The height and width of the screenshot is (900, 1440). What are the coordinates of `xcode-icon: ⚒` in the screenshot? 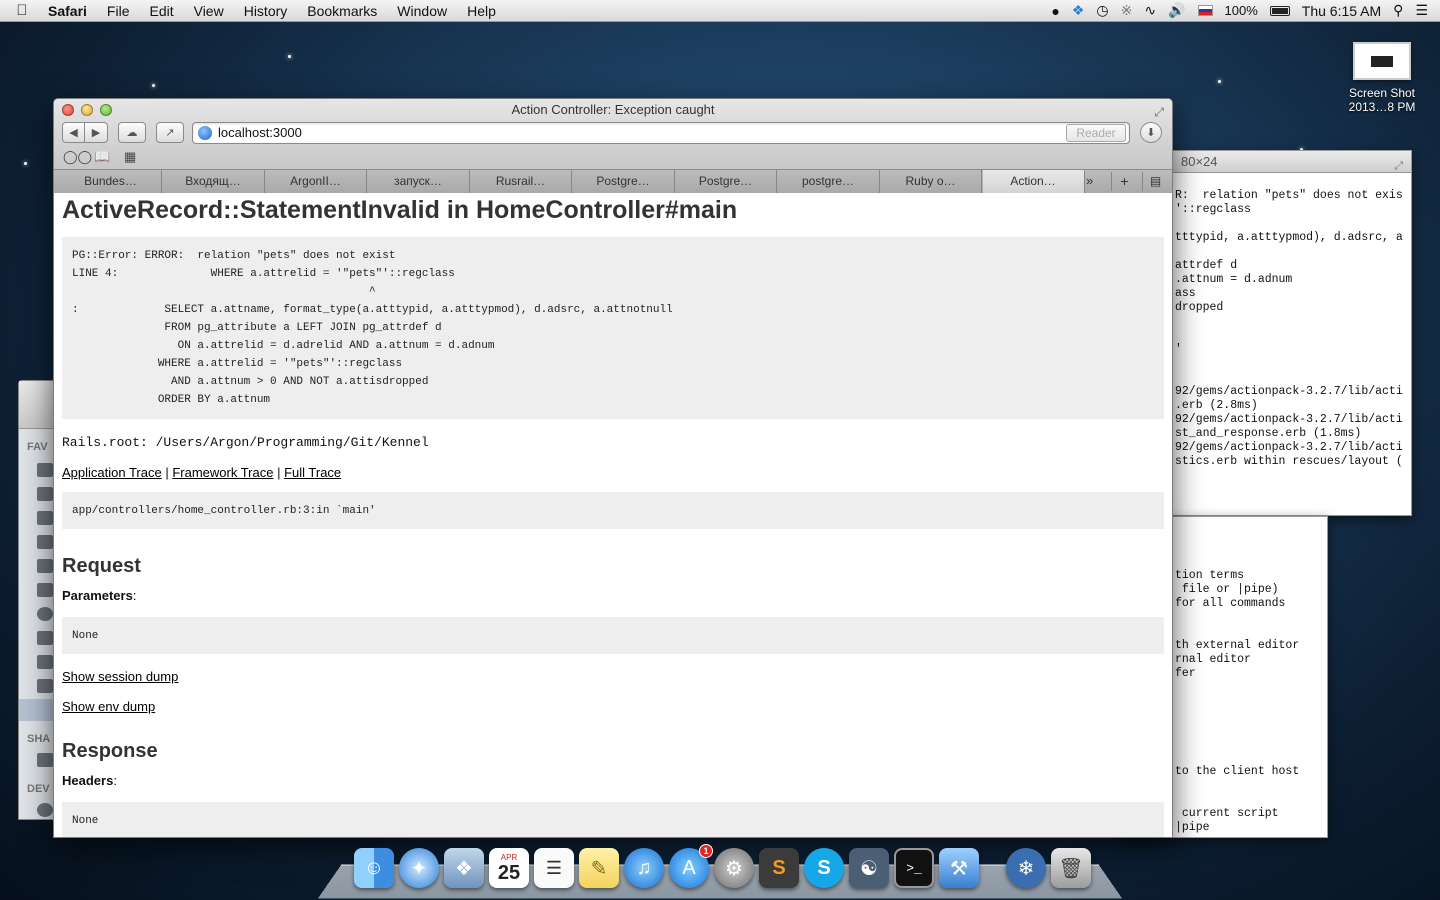 It's located at (959, 868).